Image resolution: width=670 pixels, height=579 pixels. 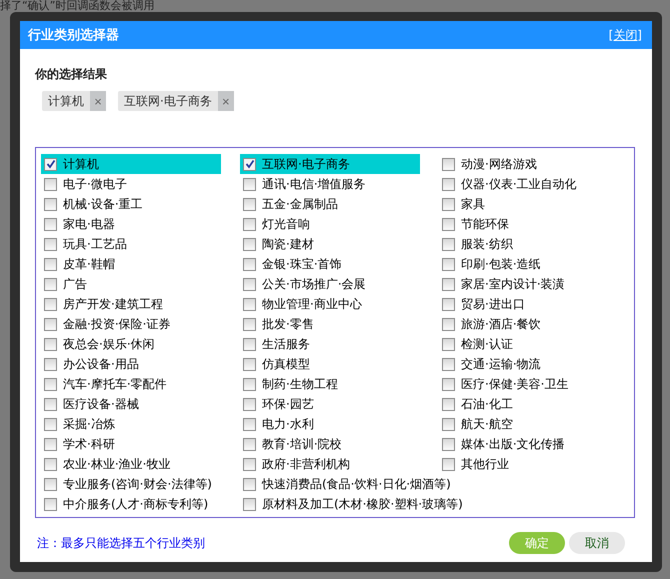 I want to click on option-label: 媒体·出版·文化传播, so click(x=513, y=444).